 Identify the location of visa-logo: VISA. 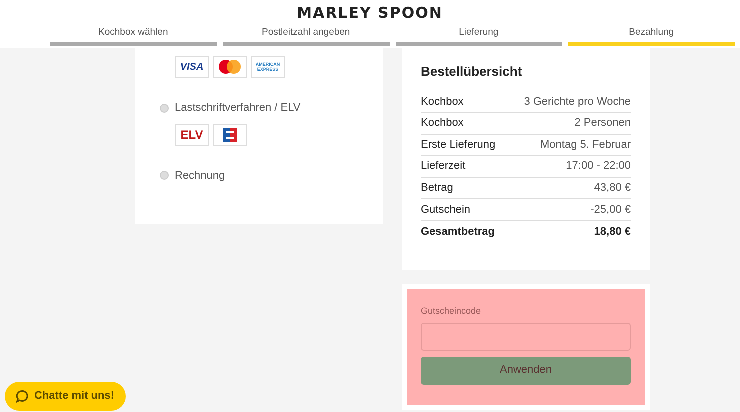
(192, 67).